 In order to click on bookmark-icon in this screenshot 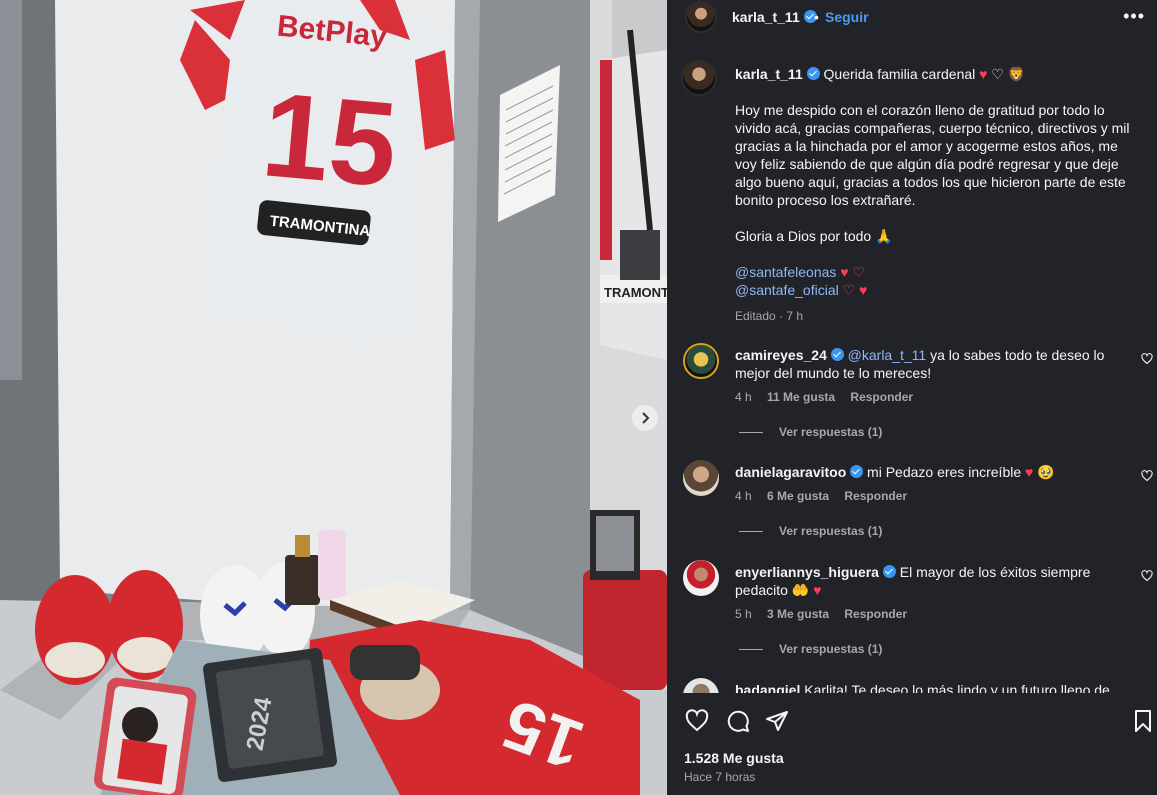, I will do `click(1143, 721)`.